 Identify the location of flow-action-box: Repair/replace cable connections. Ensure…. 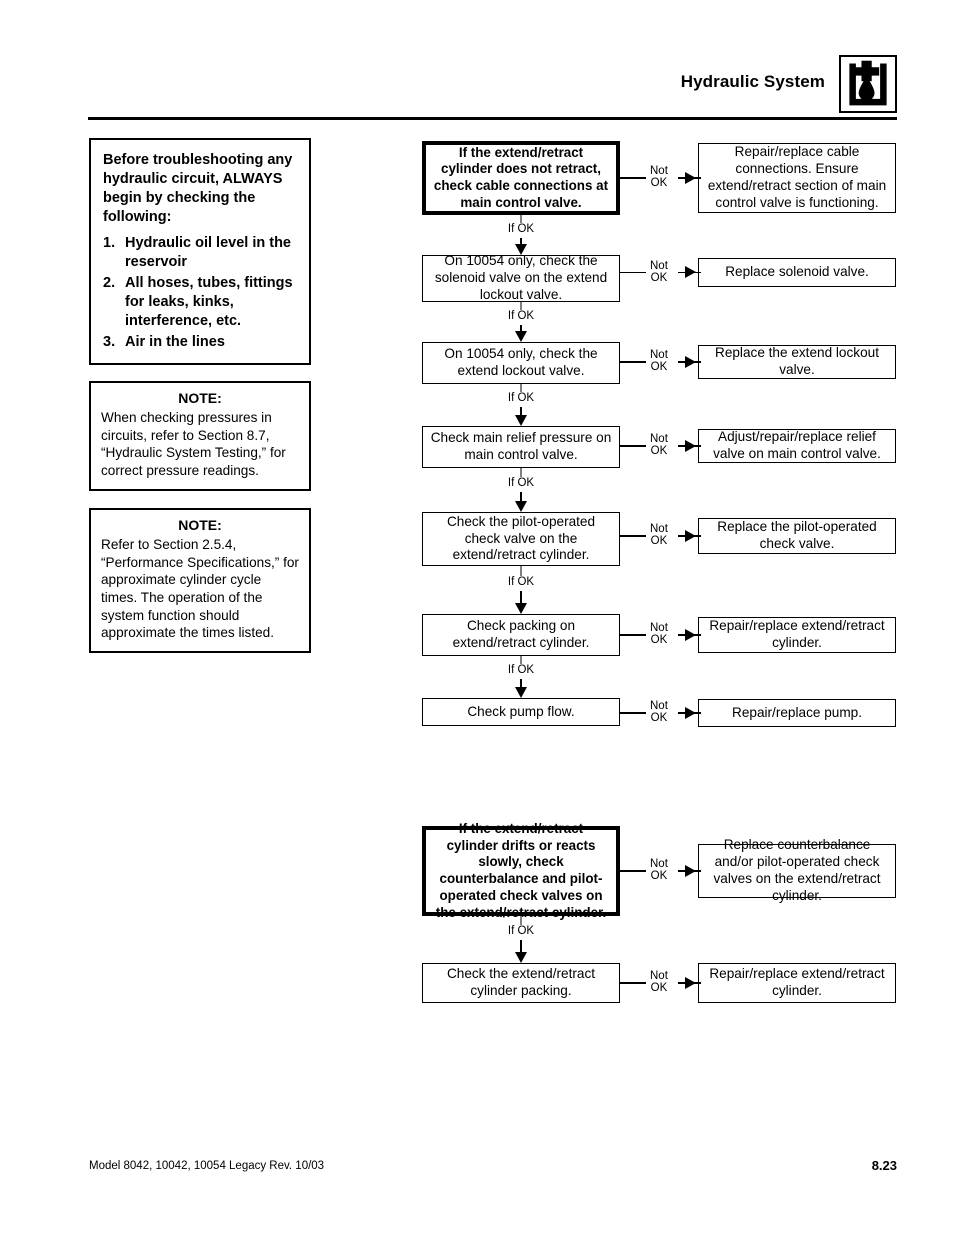
(797, 178).